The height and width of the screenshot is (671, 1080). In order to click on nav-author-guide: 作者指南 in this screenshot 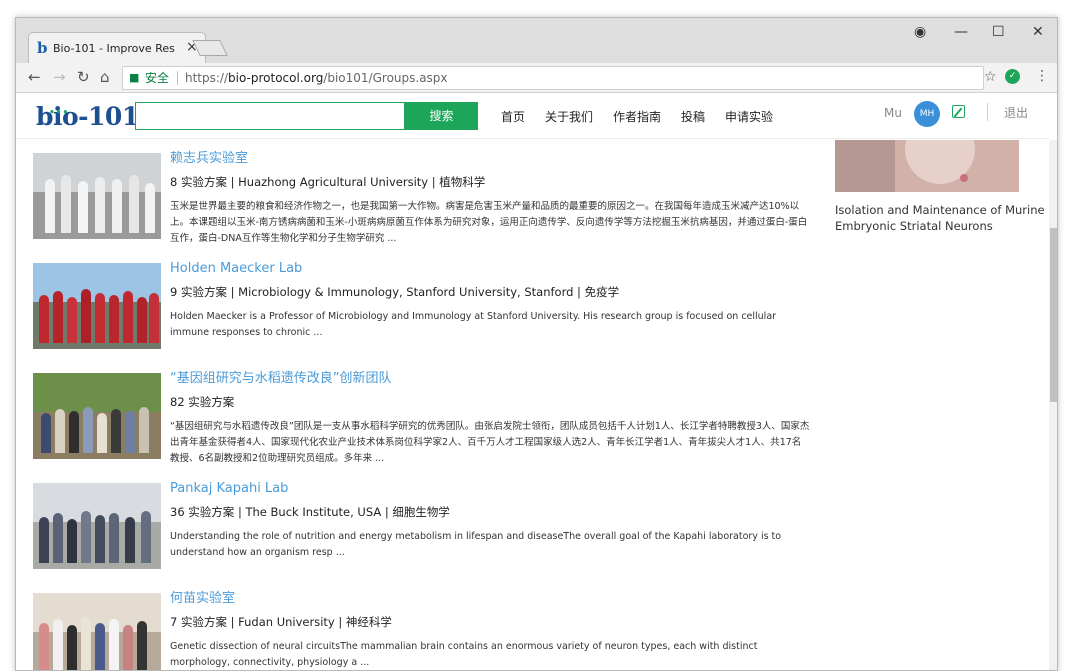, I will do `click(637, 117)`.